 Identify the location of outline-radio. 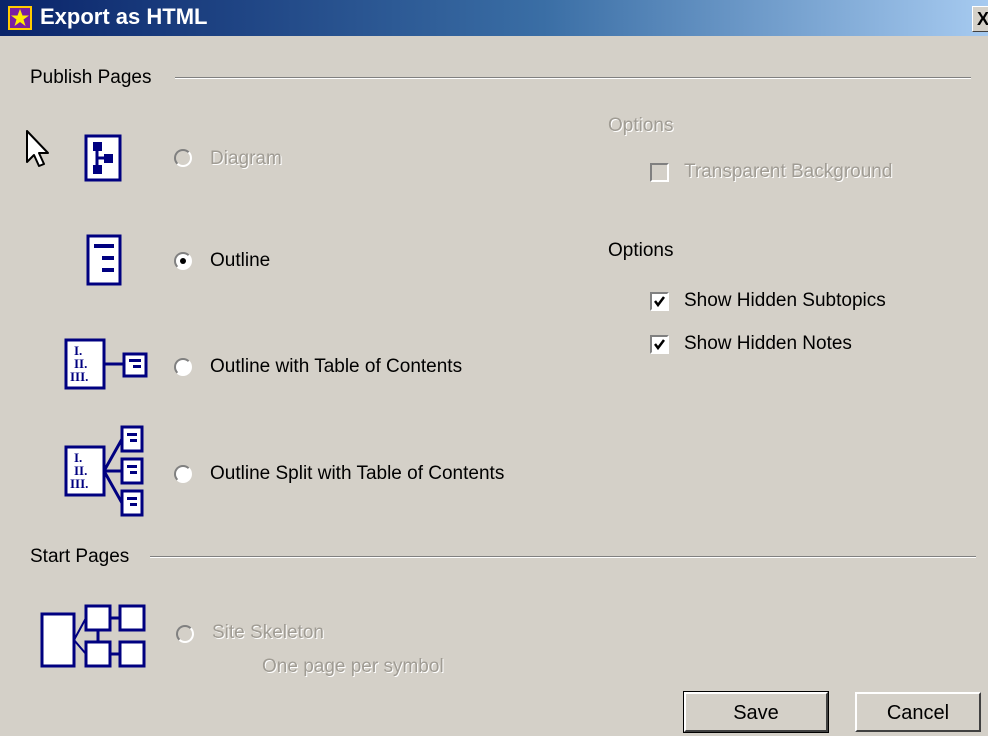
(183, 261).